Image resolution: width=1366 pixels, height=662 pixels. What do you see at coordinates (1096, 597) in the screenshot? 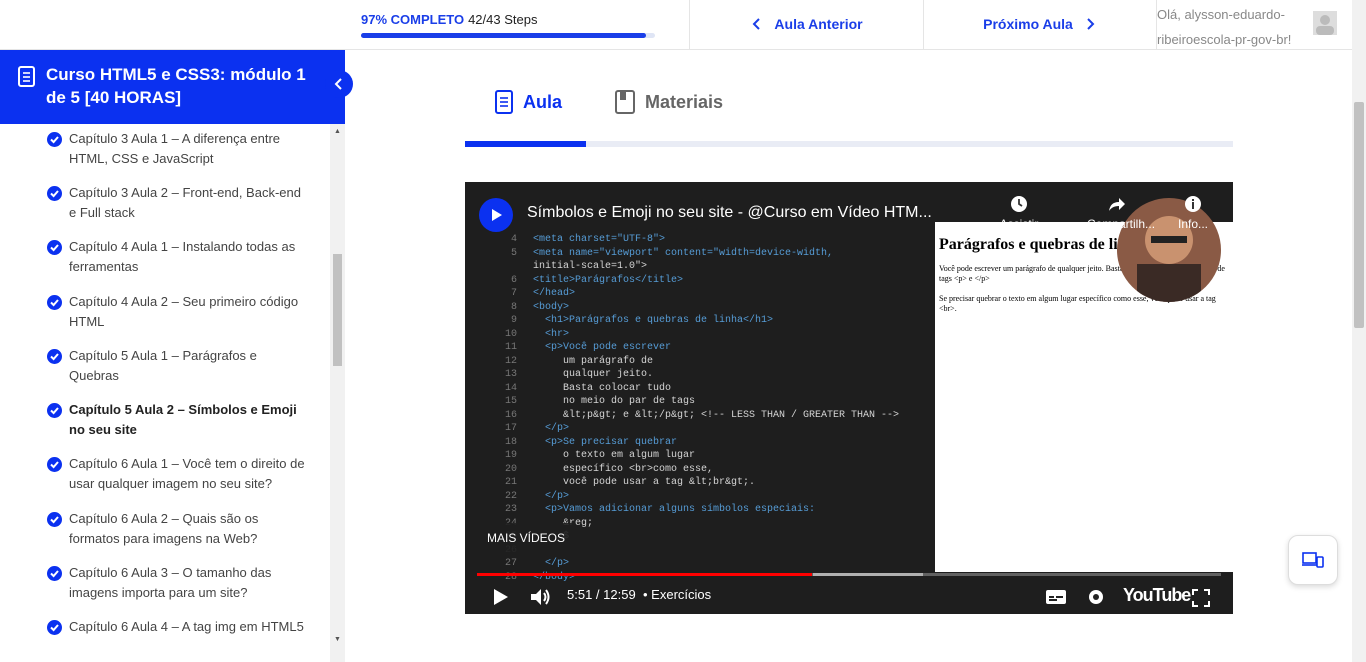
I see `settings-gear-icon` at bounding box center [1096, 597].